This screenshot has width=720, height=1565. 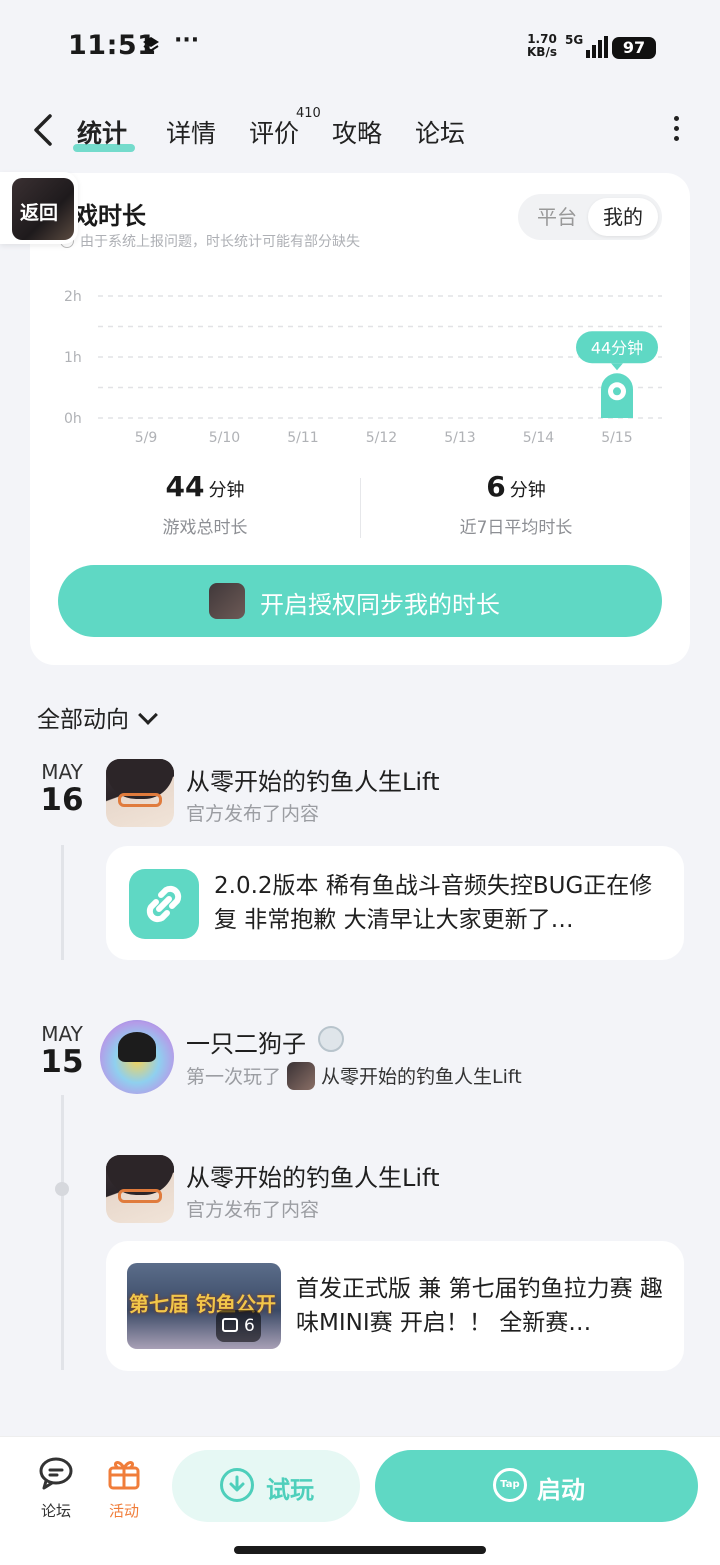 I want to click on activity-filter: 全部动向, so click(x=97, y=717).